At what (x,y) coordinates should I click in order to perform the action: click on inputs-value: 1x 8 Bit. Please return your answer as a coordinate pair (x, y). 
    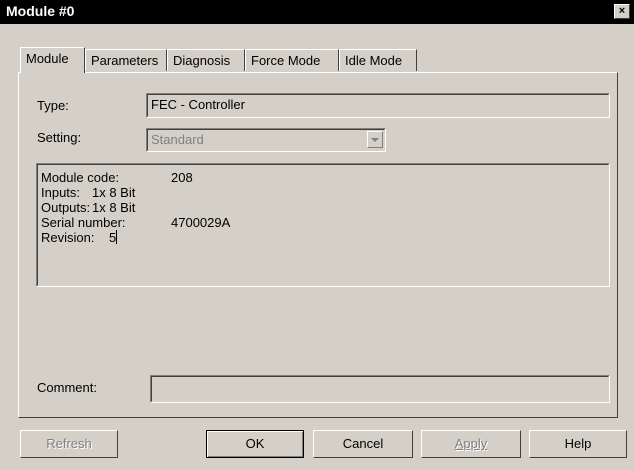
    Looking at the image, I should click on (114, 192).